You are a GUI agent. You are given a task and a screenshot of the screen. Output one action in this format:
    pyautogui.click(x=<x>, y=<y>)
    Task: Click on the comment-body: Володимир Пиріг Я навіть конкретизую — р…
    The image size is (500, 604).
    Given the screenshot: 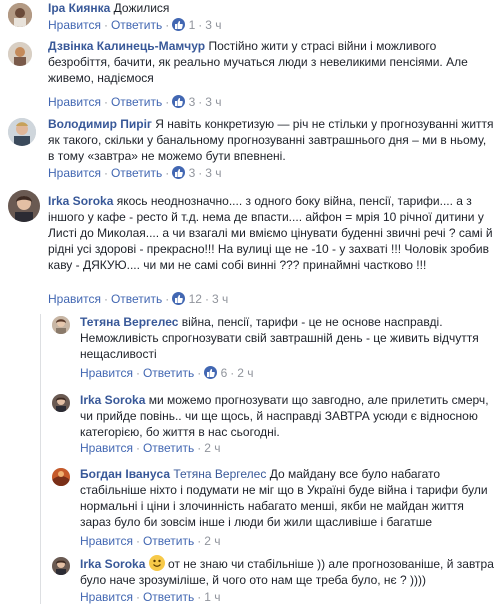 What is the action you would take?
    pyautogui.click(x=271, y=140)
    